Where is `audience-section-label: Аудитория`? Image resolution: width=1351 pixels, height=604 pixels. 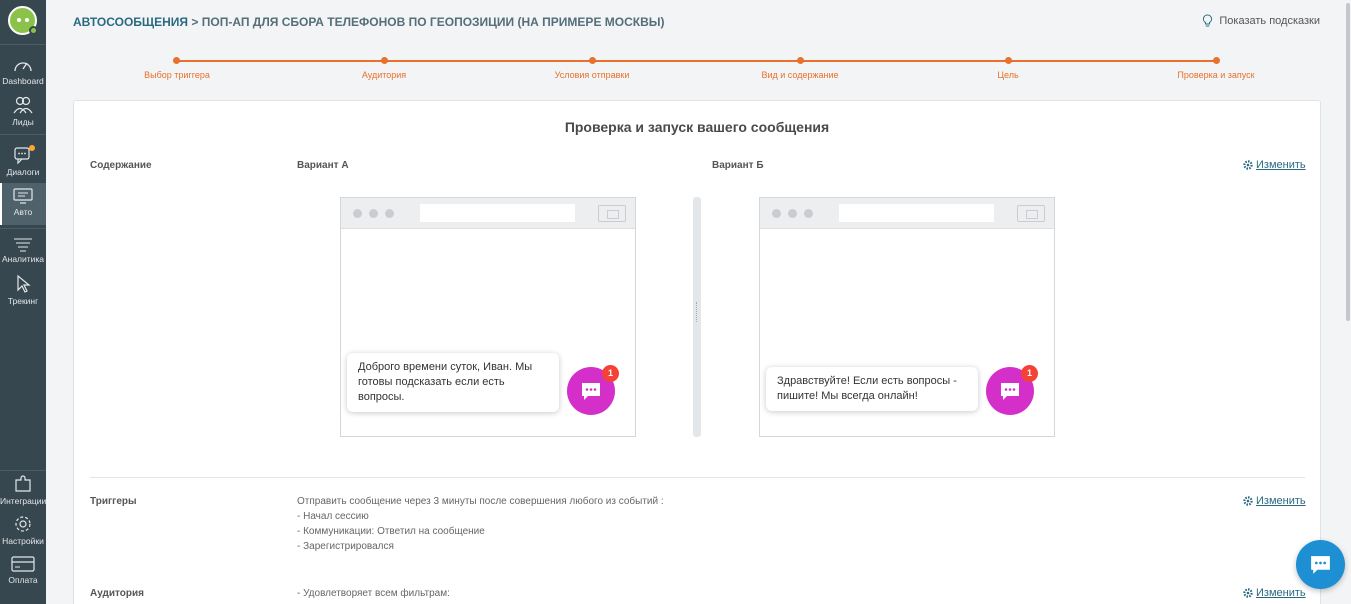
audience-section-label: Аудитория is located at coordinates (117, 593).